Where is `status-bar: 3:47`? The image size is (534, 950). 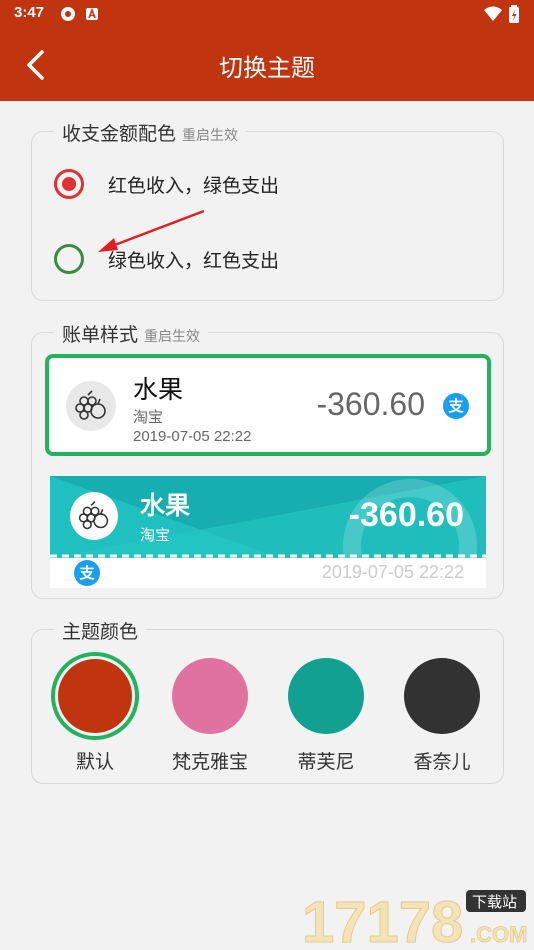 status-bar: 3:47 is located at coordinates (267, 14).